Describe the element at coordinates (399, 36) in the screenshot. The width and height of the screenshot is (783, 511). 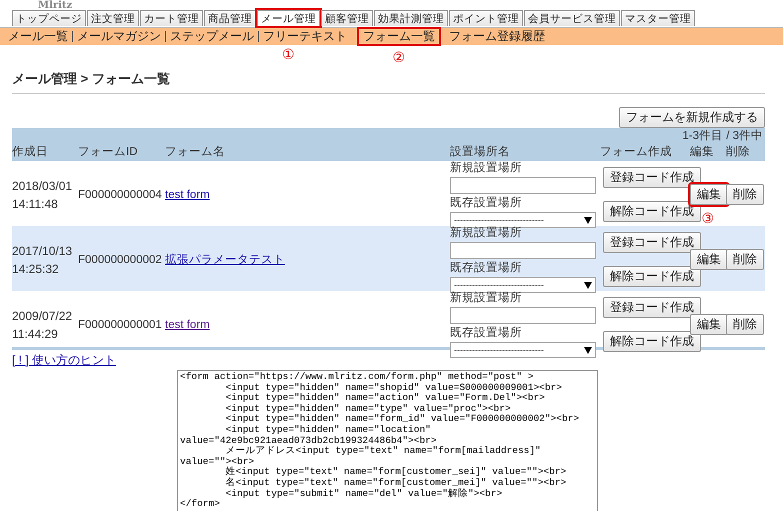
I see `subnav-link: フォーム一覧` at that location.